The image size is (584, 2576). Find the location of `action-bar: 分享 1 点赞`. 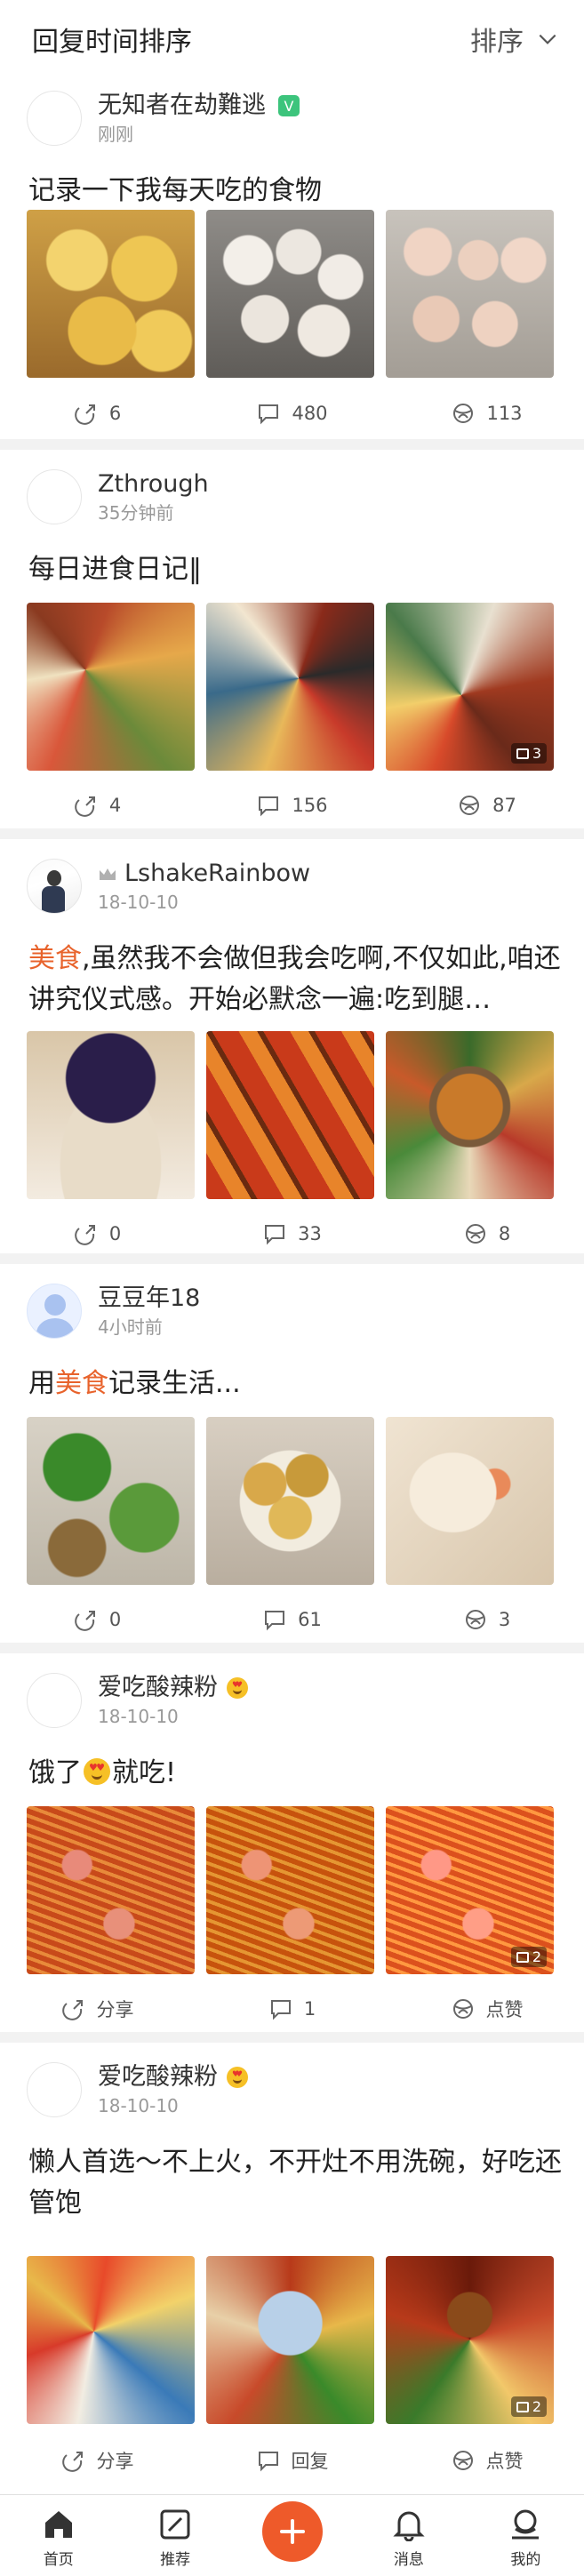

action-bar: 分享 1 点赞 is located at coordinates (292, 2009).